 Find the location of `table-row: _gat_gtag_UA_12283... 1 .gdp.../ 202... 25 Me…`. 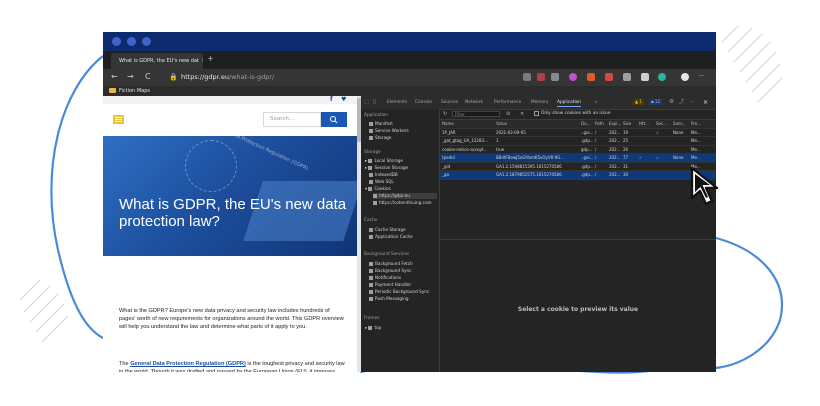

table-row: _gat_gtag_UA_12283... 1 .gdp.../ 202... 25 Me… is located at coordinates (578, 141).